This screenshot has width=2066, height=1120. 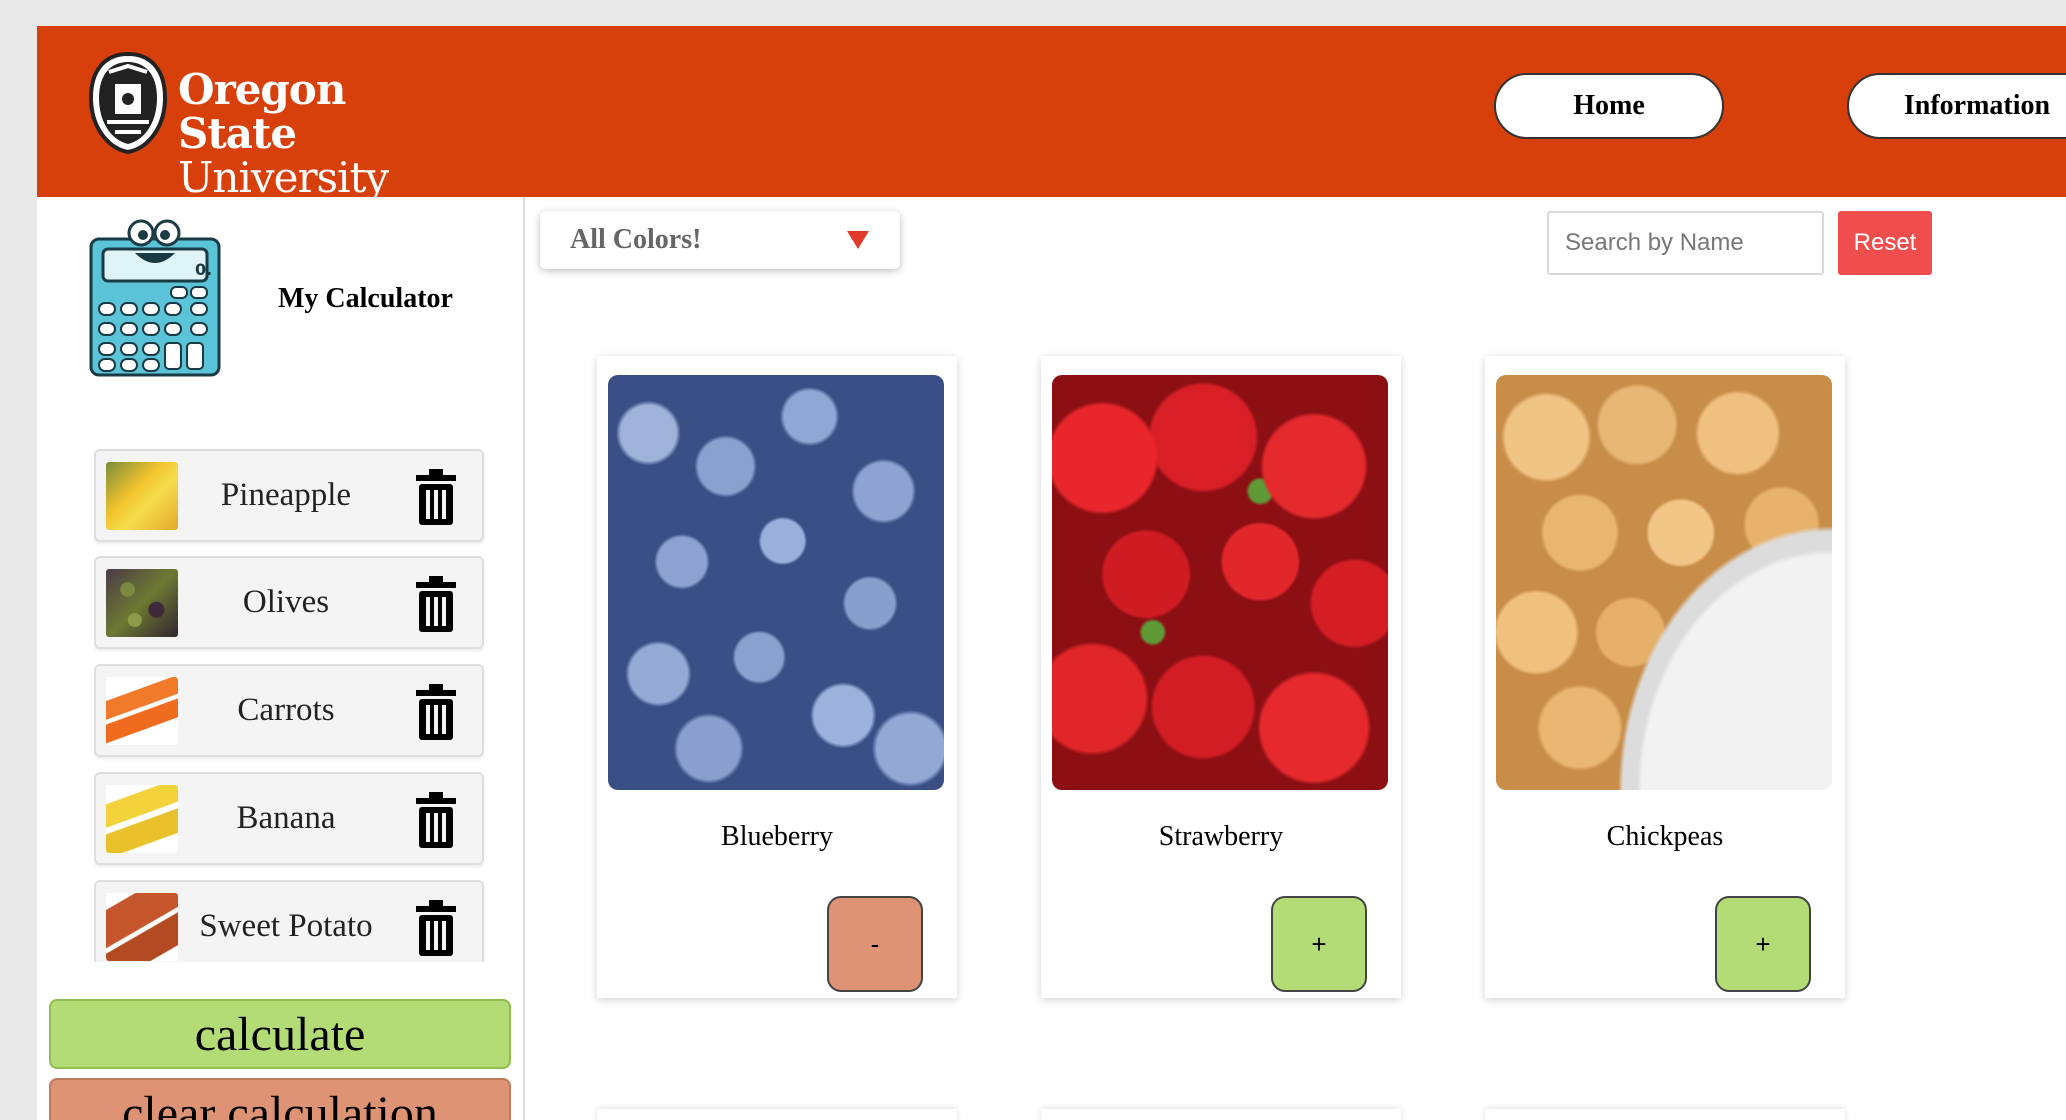 What do you see at coordinates (636, 239) in the screenshot?
I see `color-filter-value: All Colors!` at bounding box center [636, 239].